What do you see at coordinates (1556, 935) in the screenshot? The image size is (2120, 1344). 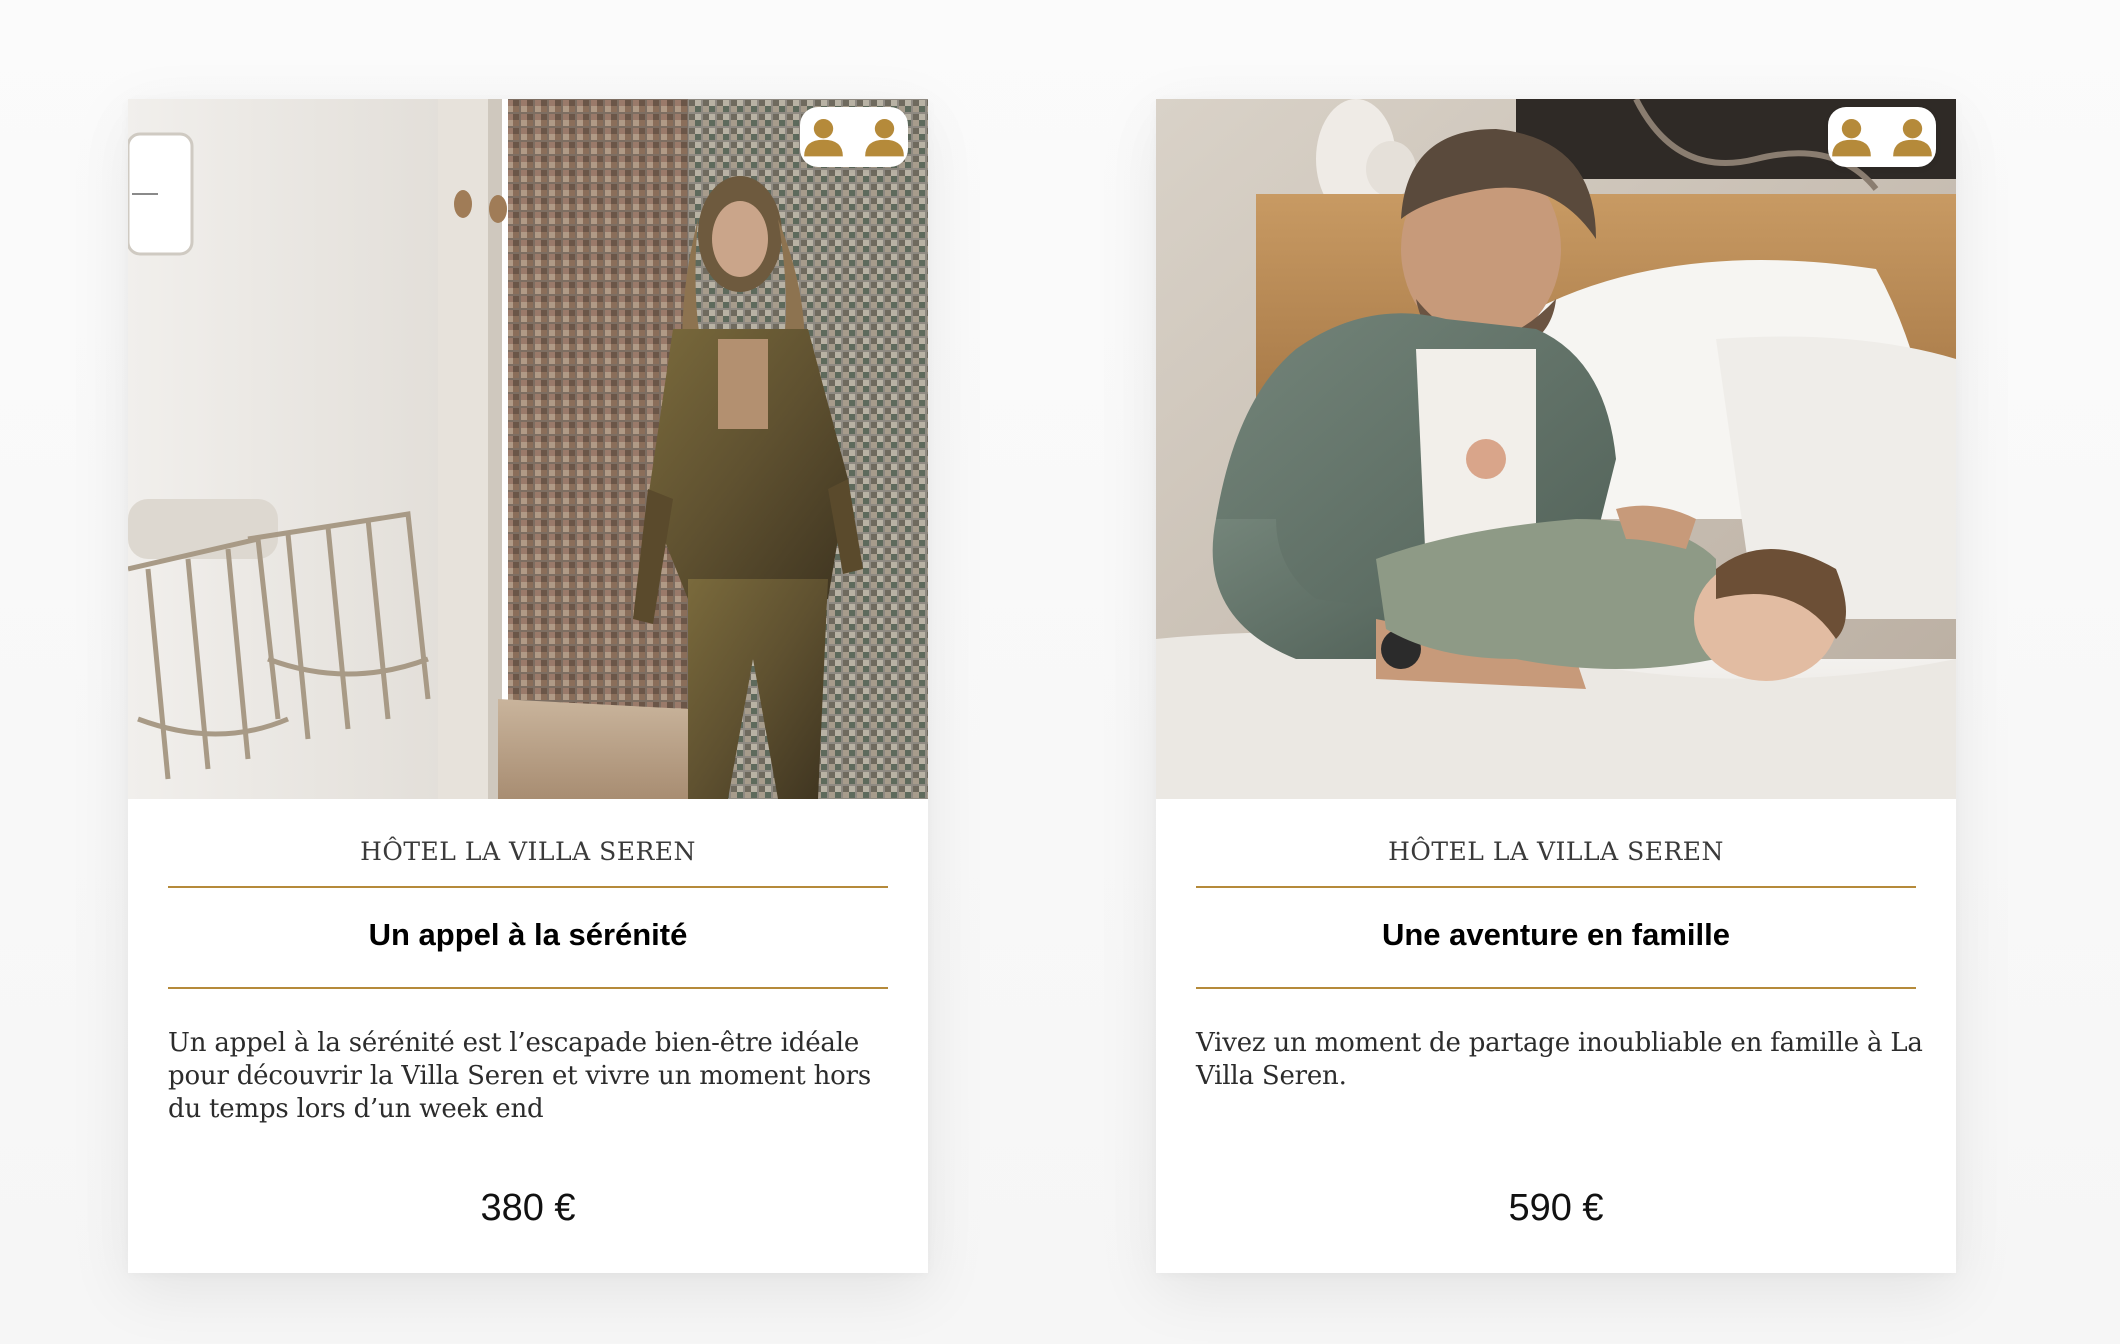 I see `offer-title: Une aventure en famille` at bounding box center [1556, 935].